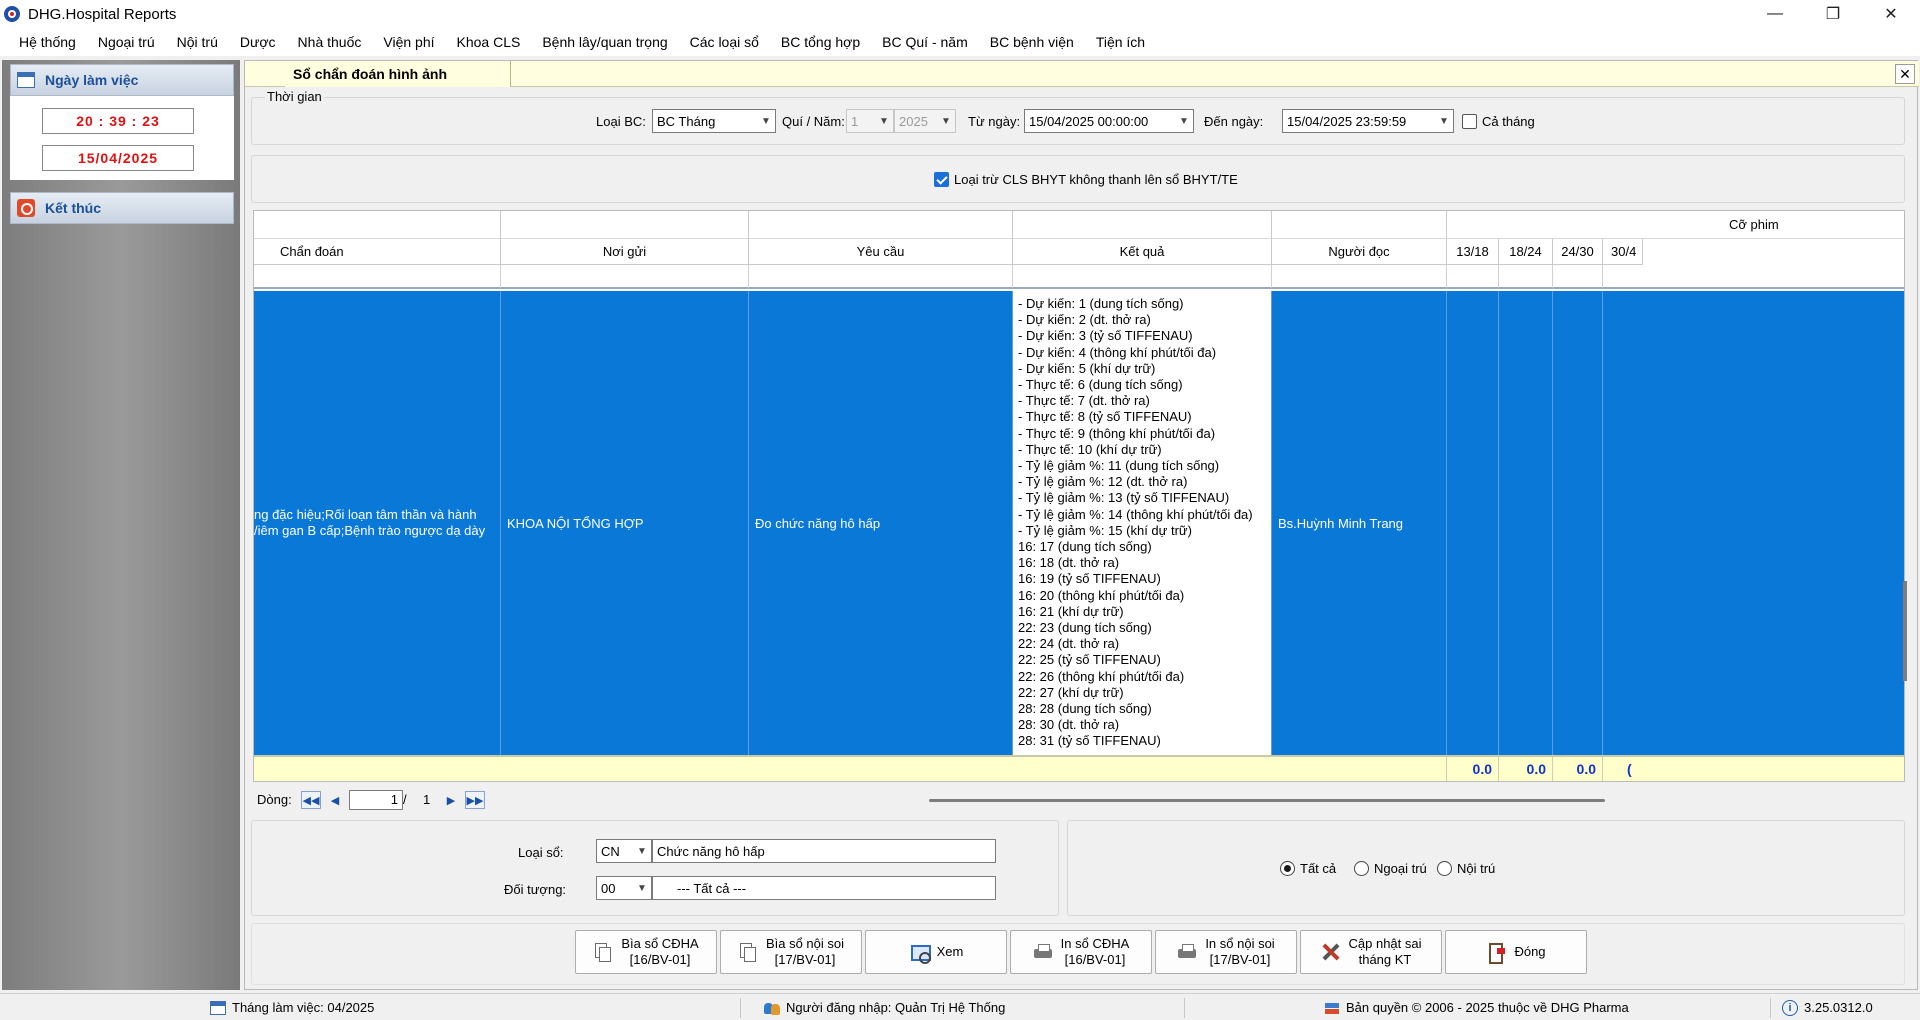 This screenshot has width=1920, height=1020. Describe the element at coordinates (1117, 433) in the screenshot. I see `ket-qua-line: - Thực tế: 9 (thông khí phút/tối đa)` at that location.